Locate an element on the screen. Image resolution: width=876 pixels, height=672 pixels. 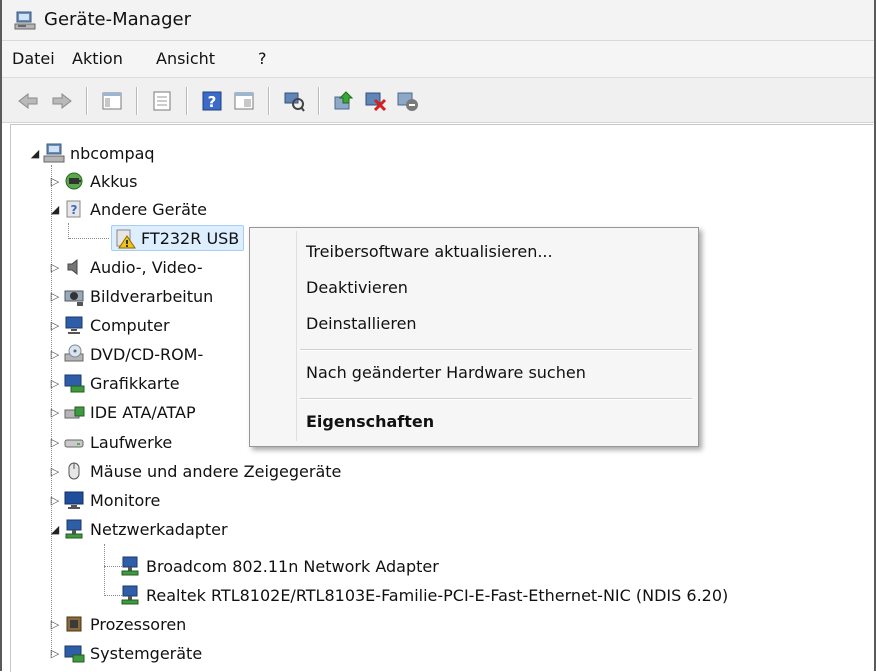
menu-item-properties: Eigenschaften is located at coordinates (370, 421).